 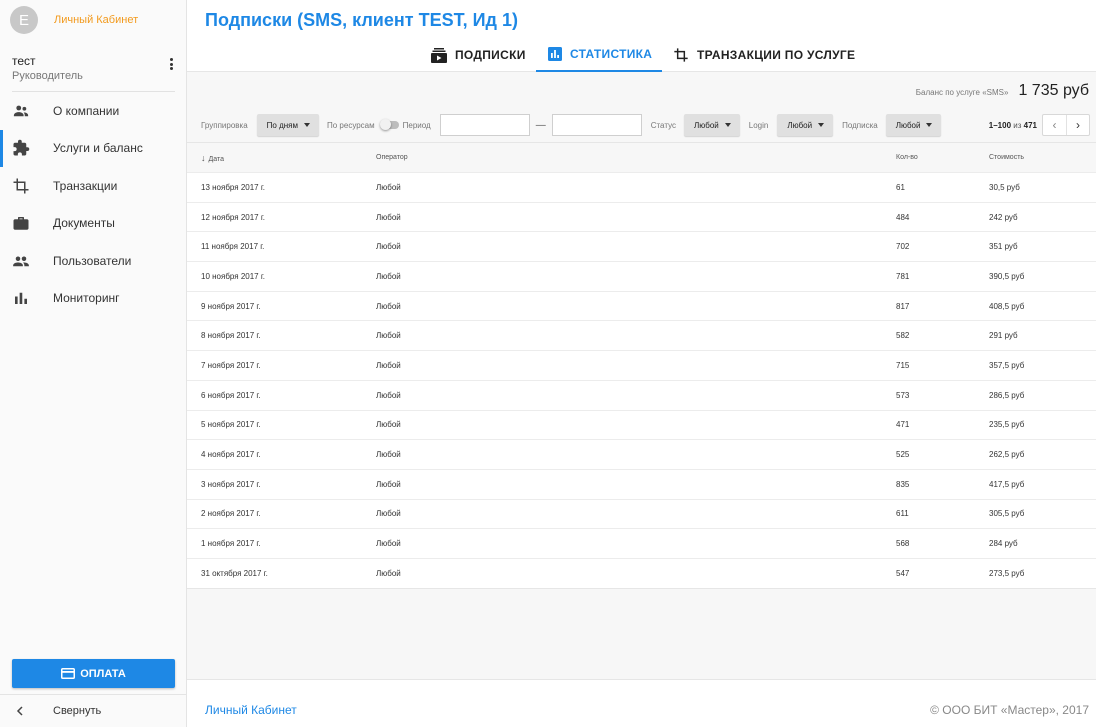 I want to click on sidebar-item-label: Документы, so click(x=84, y=223).